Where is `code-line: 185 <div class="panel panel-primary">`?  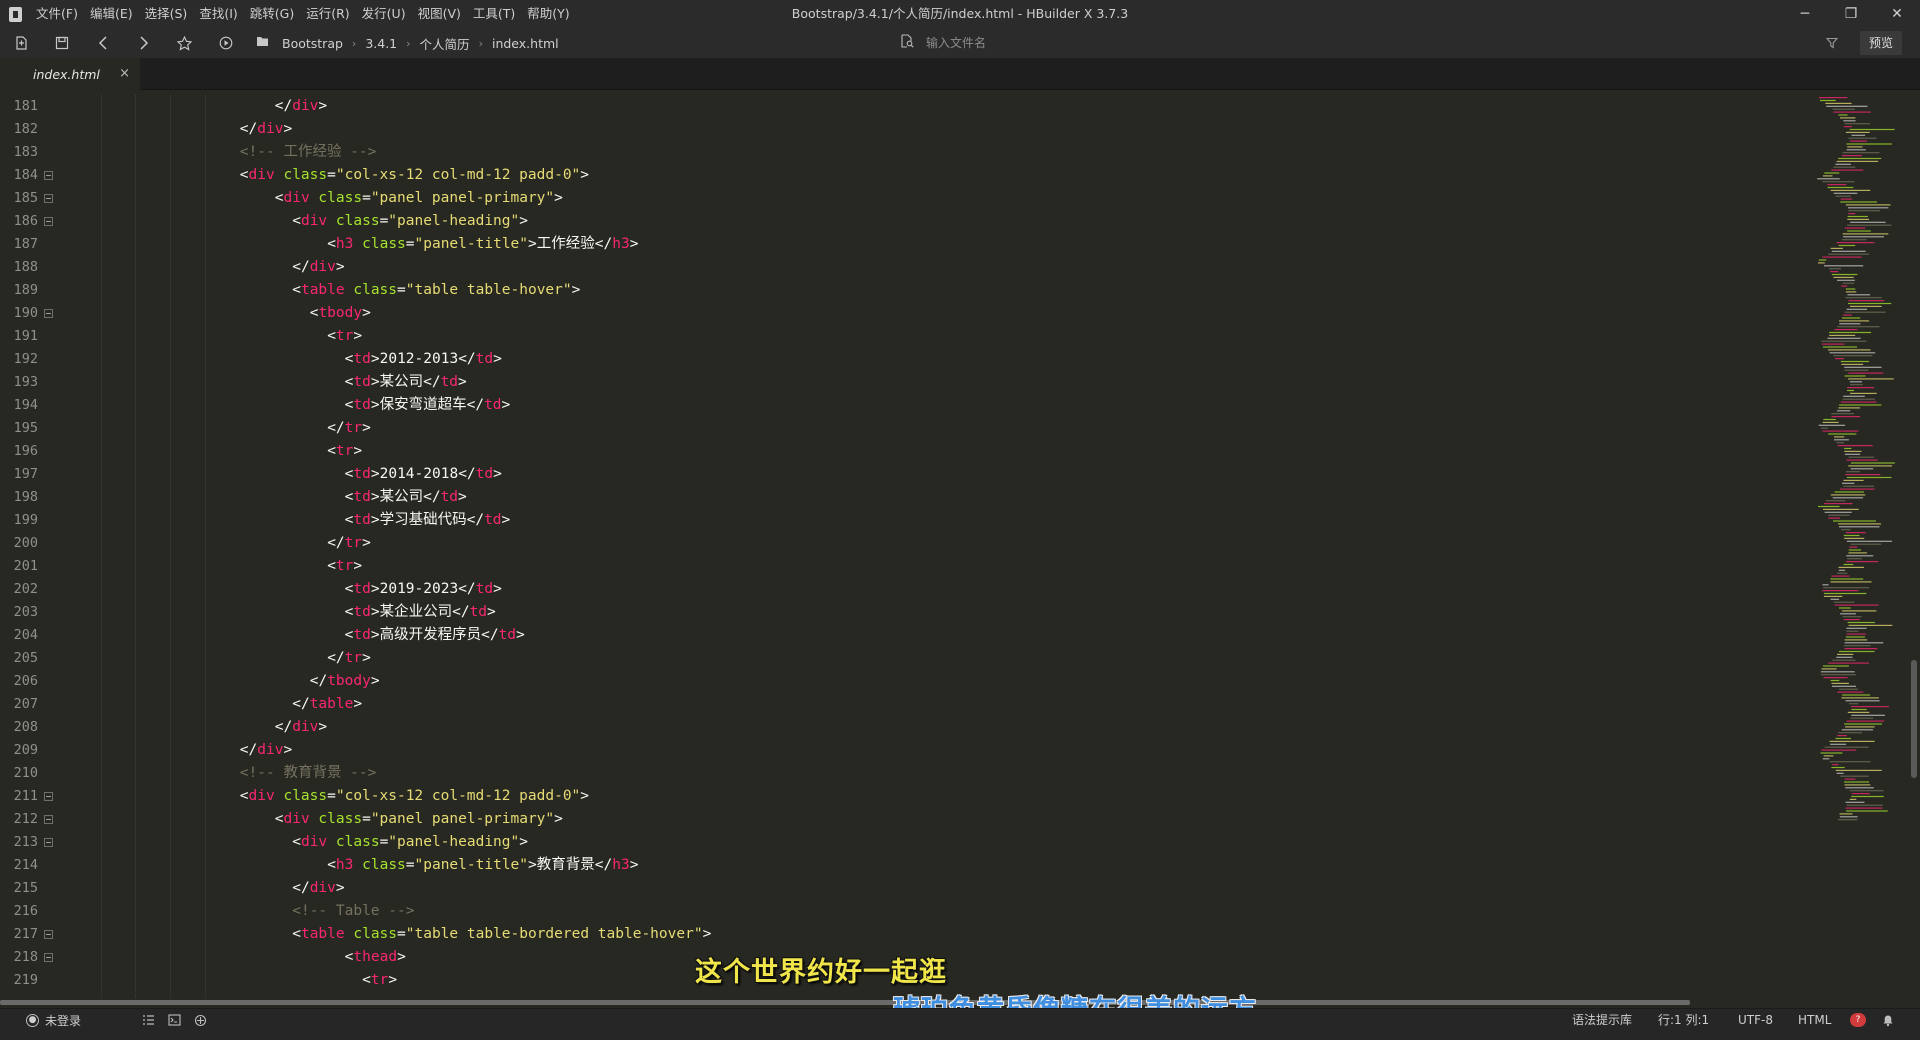 code-line: 185 <div class="panel panel-primary"> is located at coordinates (905, 198).